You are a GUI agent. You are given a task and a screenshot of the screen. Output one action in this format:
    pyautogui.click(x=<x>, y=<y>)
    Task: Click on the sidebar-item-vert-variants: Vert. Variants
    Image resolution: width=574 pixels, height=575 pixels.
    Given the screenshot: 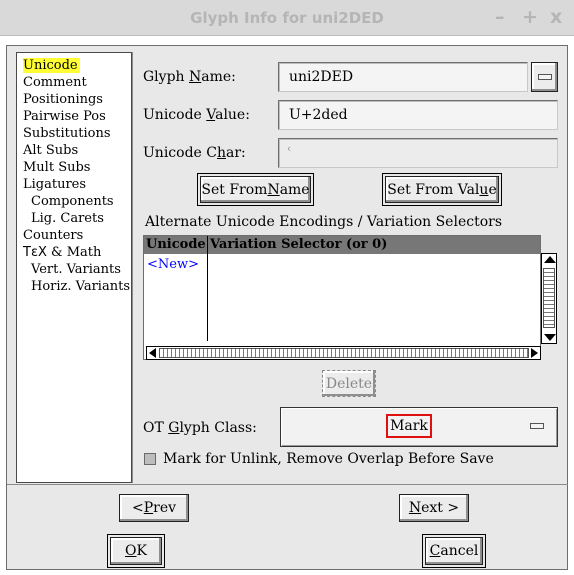 What is the action you would take?
    pyautogui.click(x=76, y=269)
    